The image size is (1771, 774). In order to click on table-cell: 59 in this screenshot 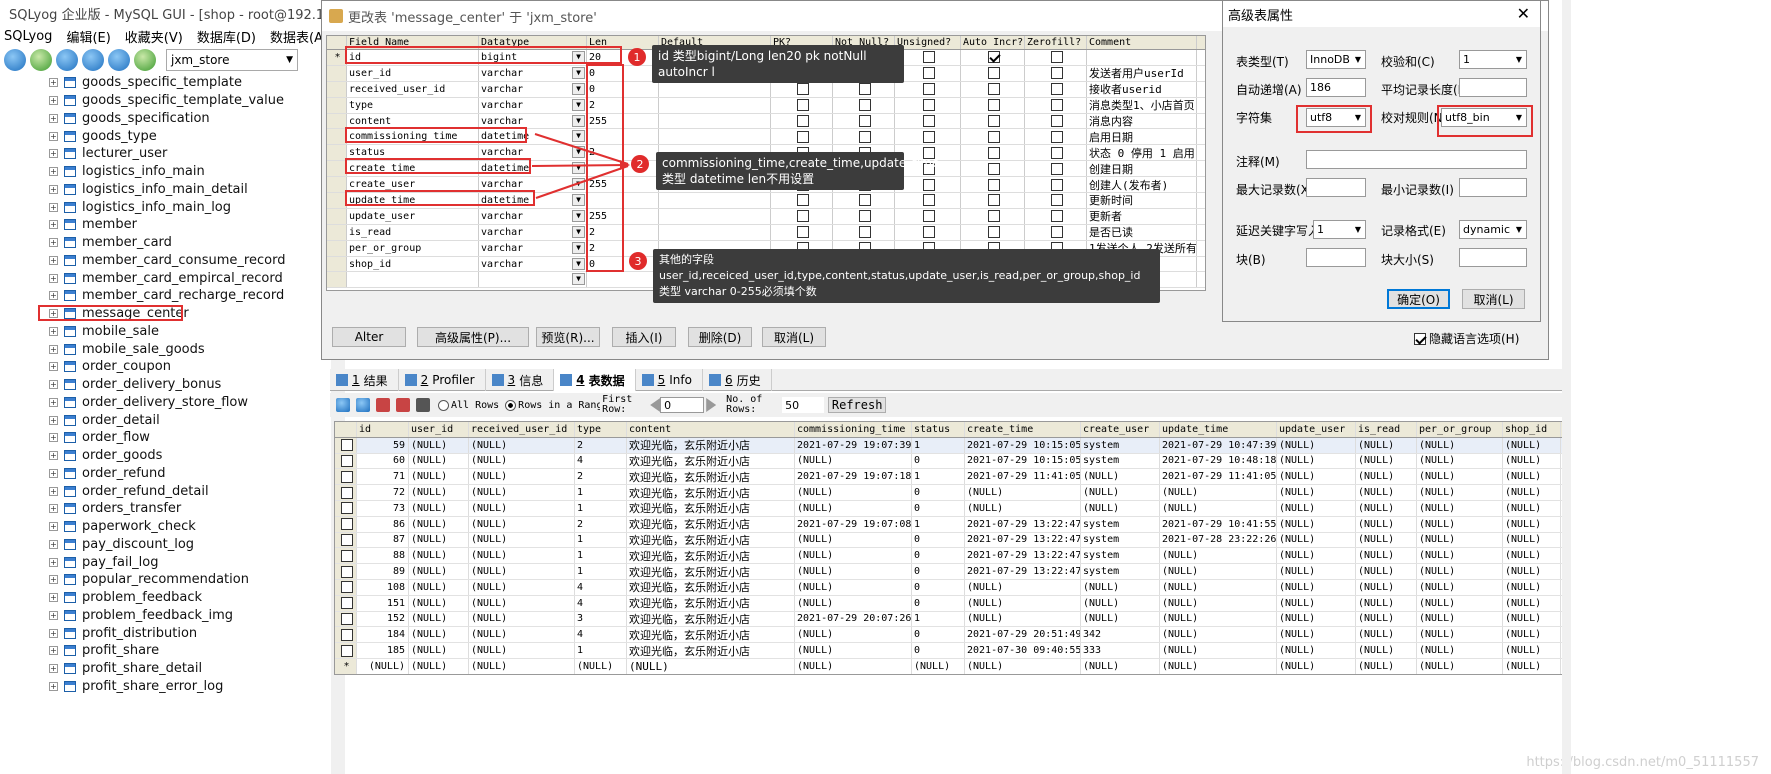, I will do `click(383, 445)`.